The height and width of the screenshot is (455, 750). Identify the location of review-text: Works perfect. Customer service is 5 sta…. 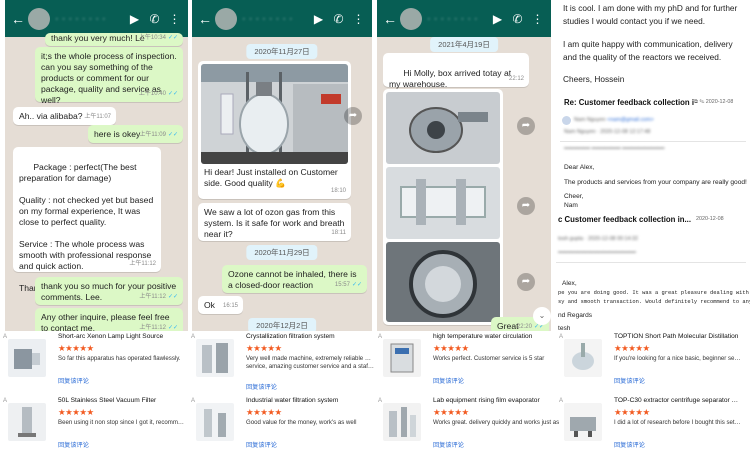
(489, 358).